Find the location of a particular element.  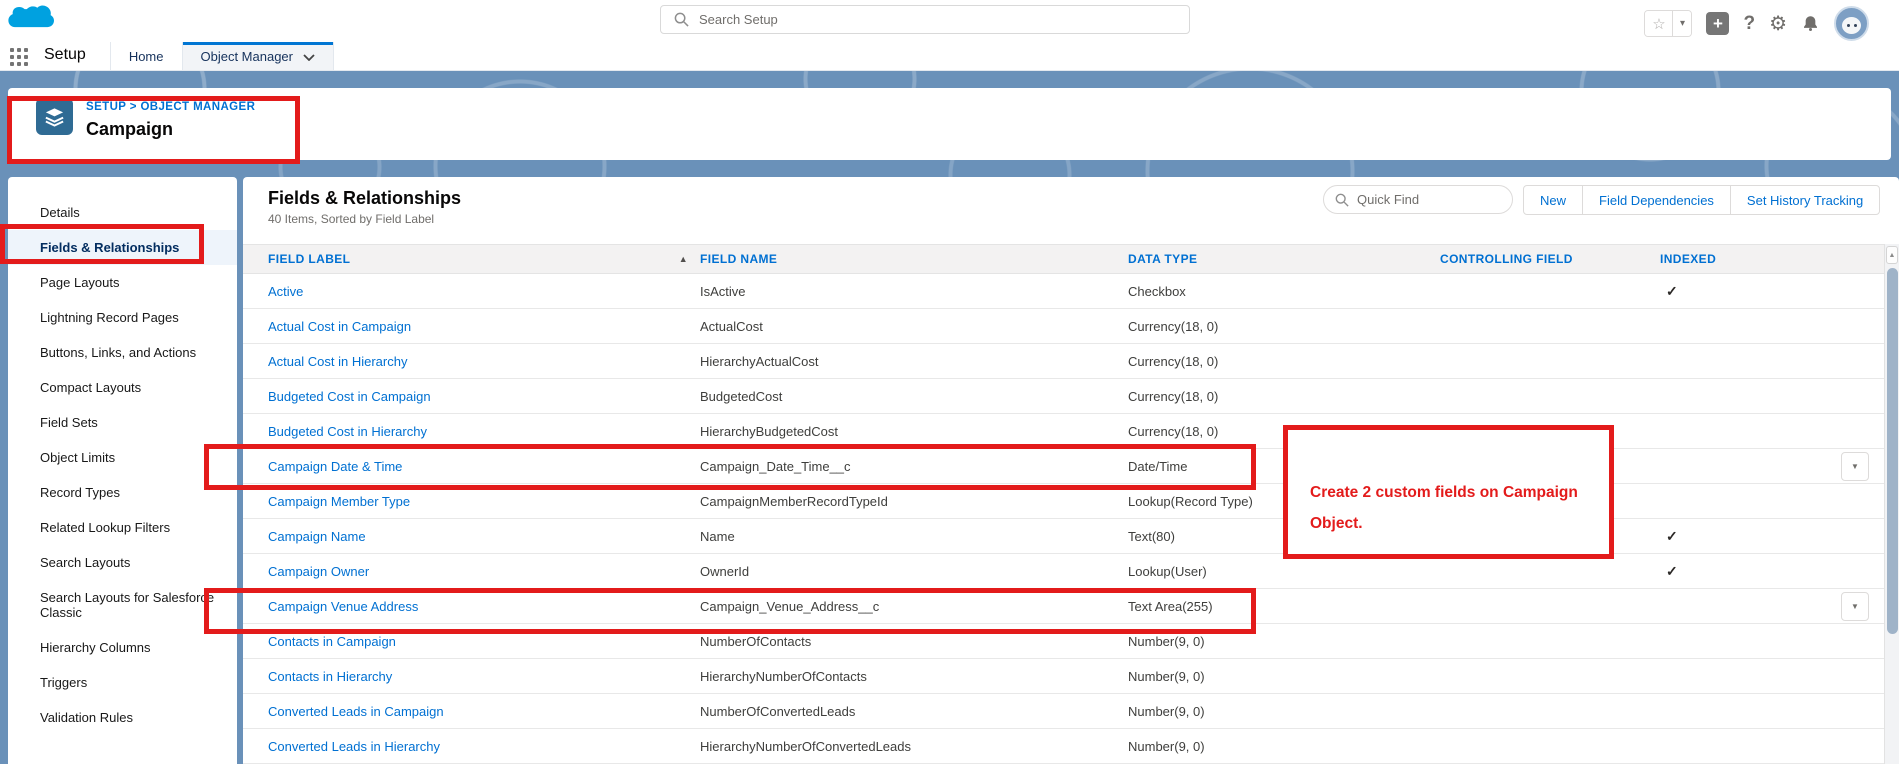

global-search-input is located at coordinates (944, 19).